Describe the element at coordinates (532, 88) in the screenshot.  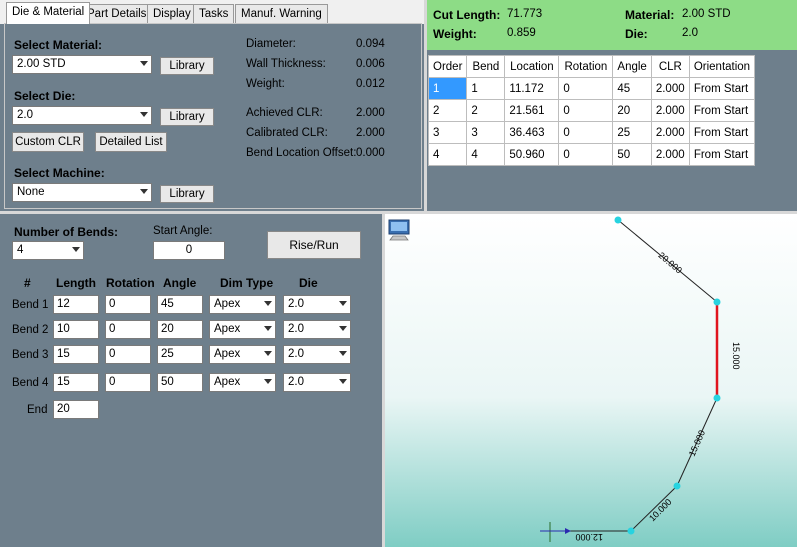
I see `table-cell: 11.172` at that location.